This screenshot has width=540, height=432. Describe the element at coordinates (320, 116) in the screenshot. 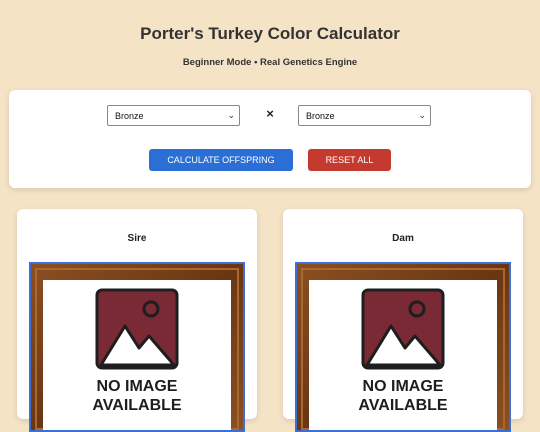

I see `dam-select-value: Bronze` at that location.